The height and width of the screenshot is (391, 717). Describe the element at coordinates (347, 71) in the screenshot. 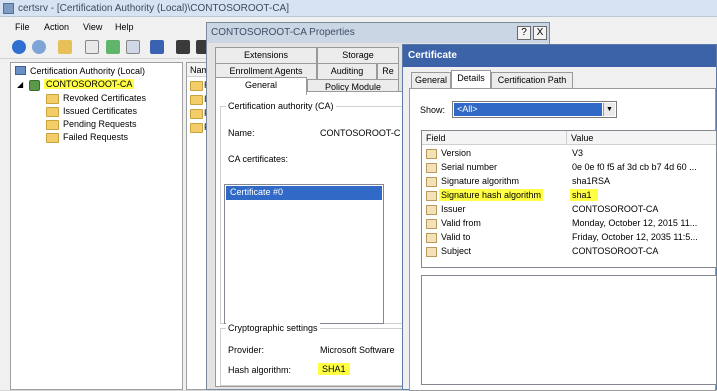

I see `tab-auditing: Auditing` at that location.